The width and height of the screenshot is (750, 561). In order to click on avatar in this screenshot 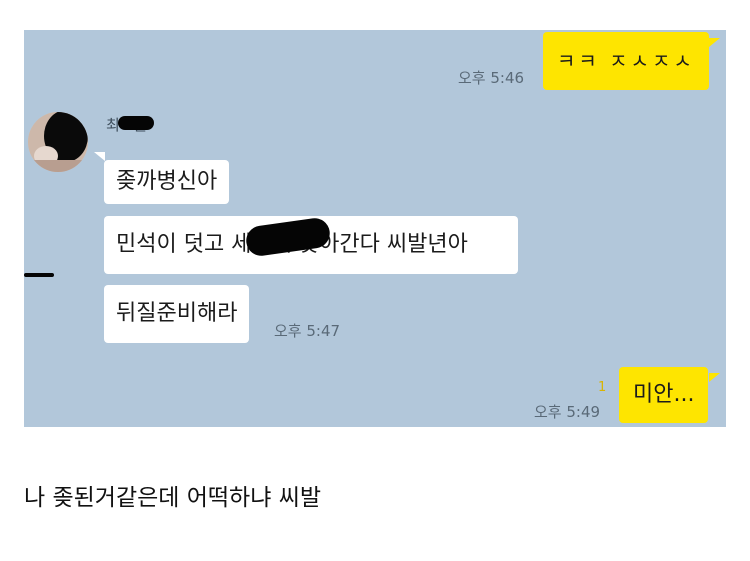, I will do `click(58, 142)`.